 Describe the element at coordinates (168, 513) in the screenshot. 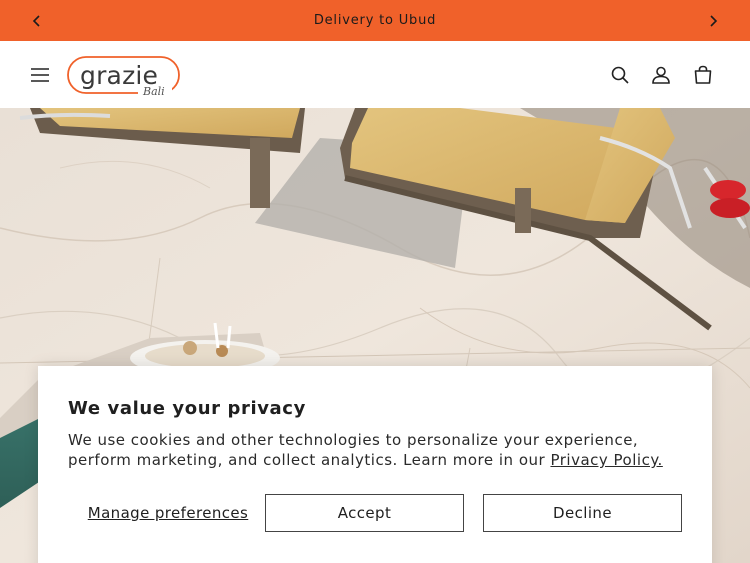

I see `manage-preferences-button: Manage preferences` at that location.